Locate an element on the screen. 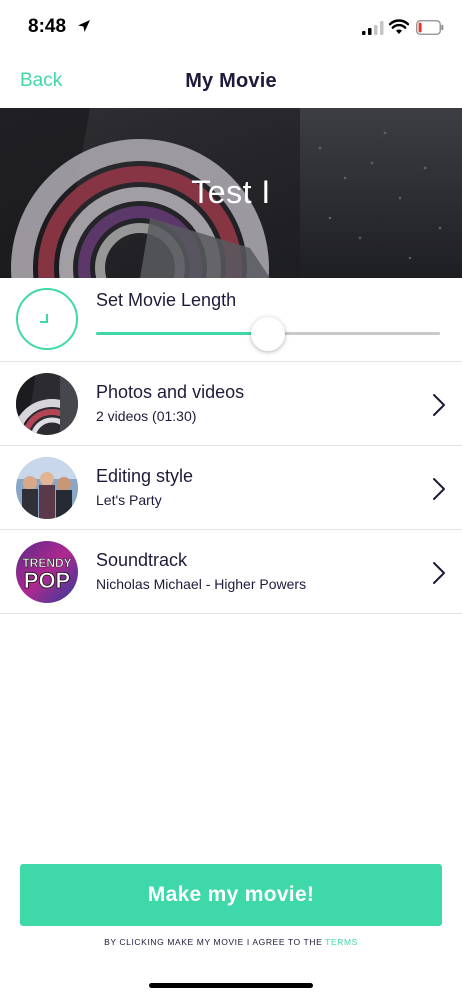  page-title: My Movie is located at coordinates (231, 81).